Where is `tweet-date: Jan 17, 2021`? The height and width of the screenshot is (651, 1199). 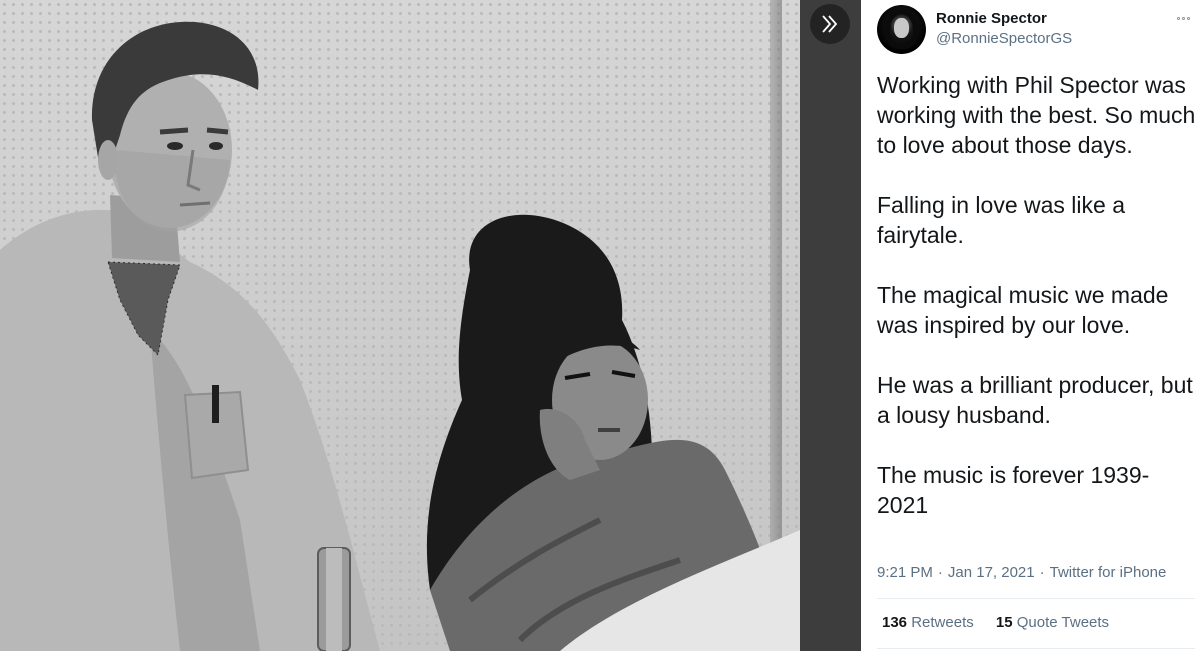
tweet-date: Jan 17, 2021 is located at coordinates (991, 572).